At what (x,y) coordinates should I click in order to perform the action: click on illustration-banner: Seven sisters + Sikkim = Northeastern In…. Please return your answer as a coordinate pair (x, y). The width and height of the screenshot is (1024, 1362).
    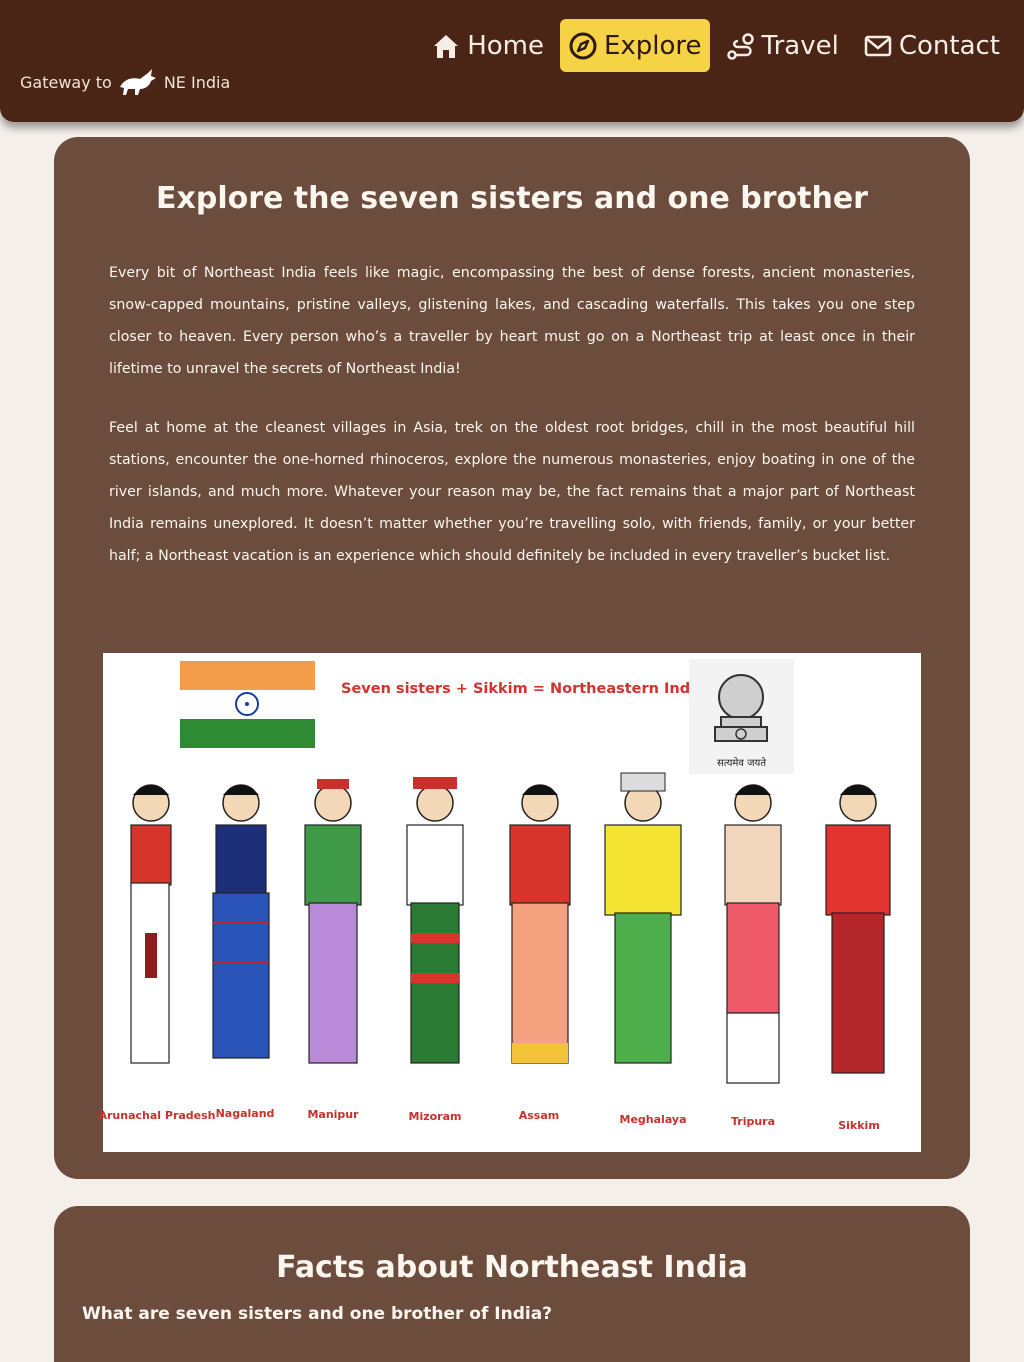
    Looking at the image, I should click on (523, 689).